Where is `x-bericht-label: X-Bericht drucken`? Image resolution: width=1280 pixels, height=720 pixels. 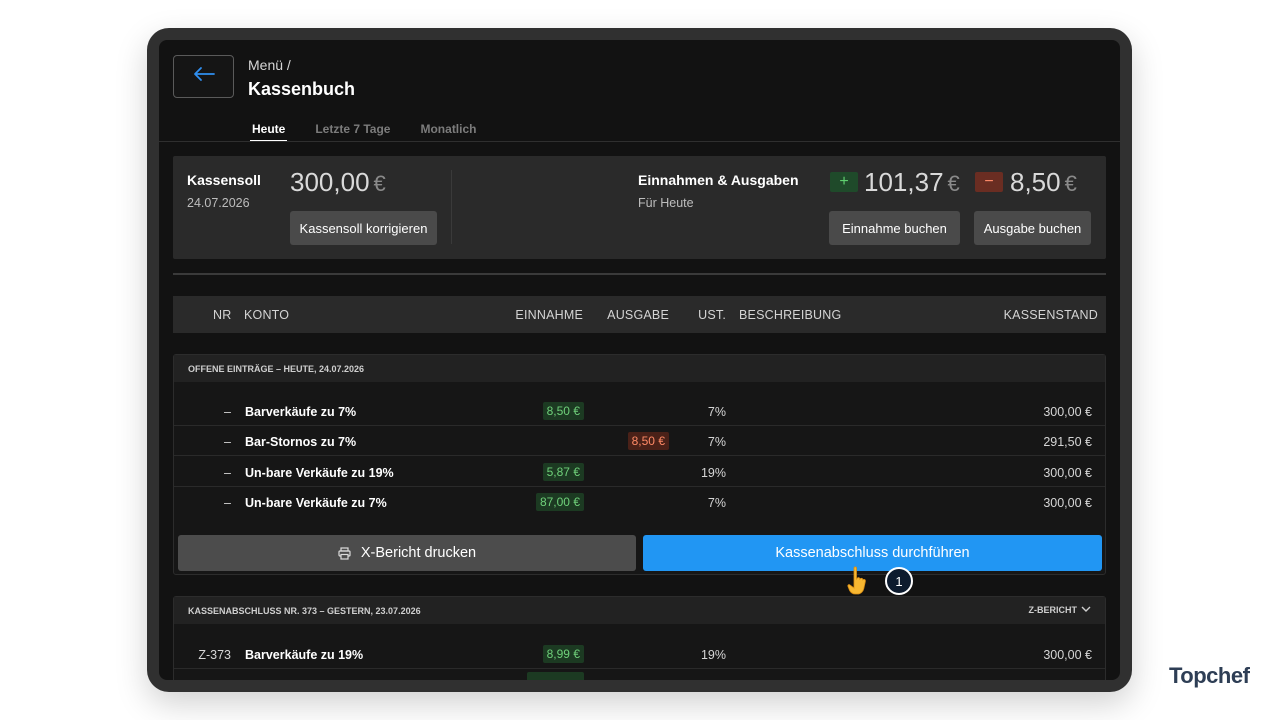 x-bericht-label: X-Bericht drucken is located at coordinates (418, 553).